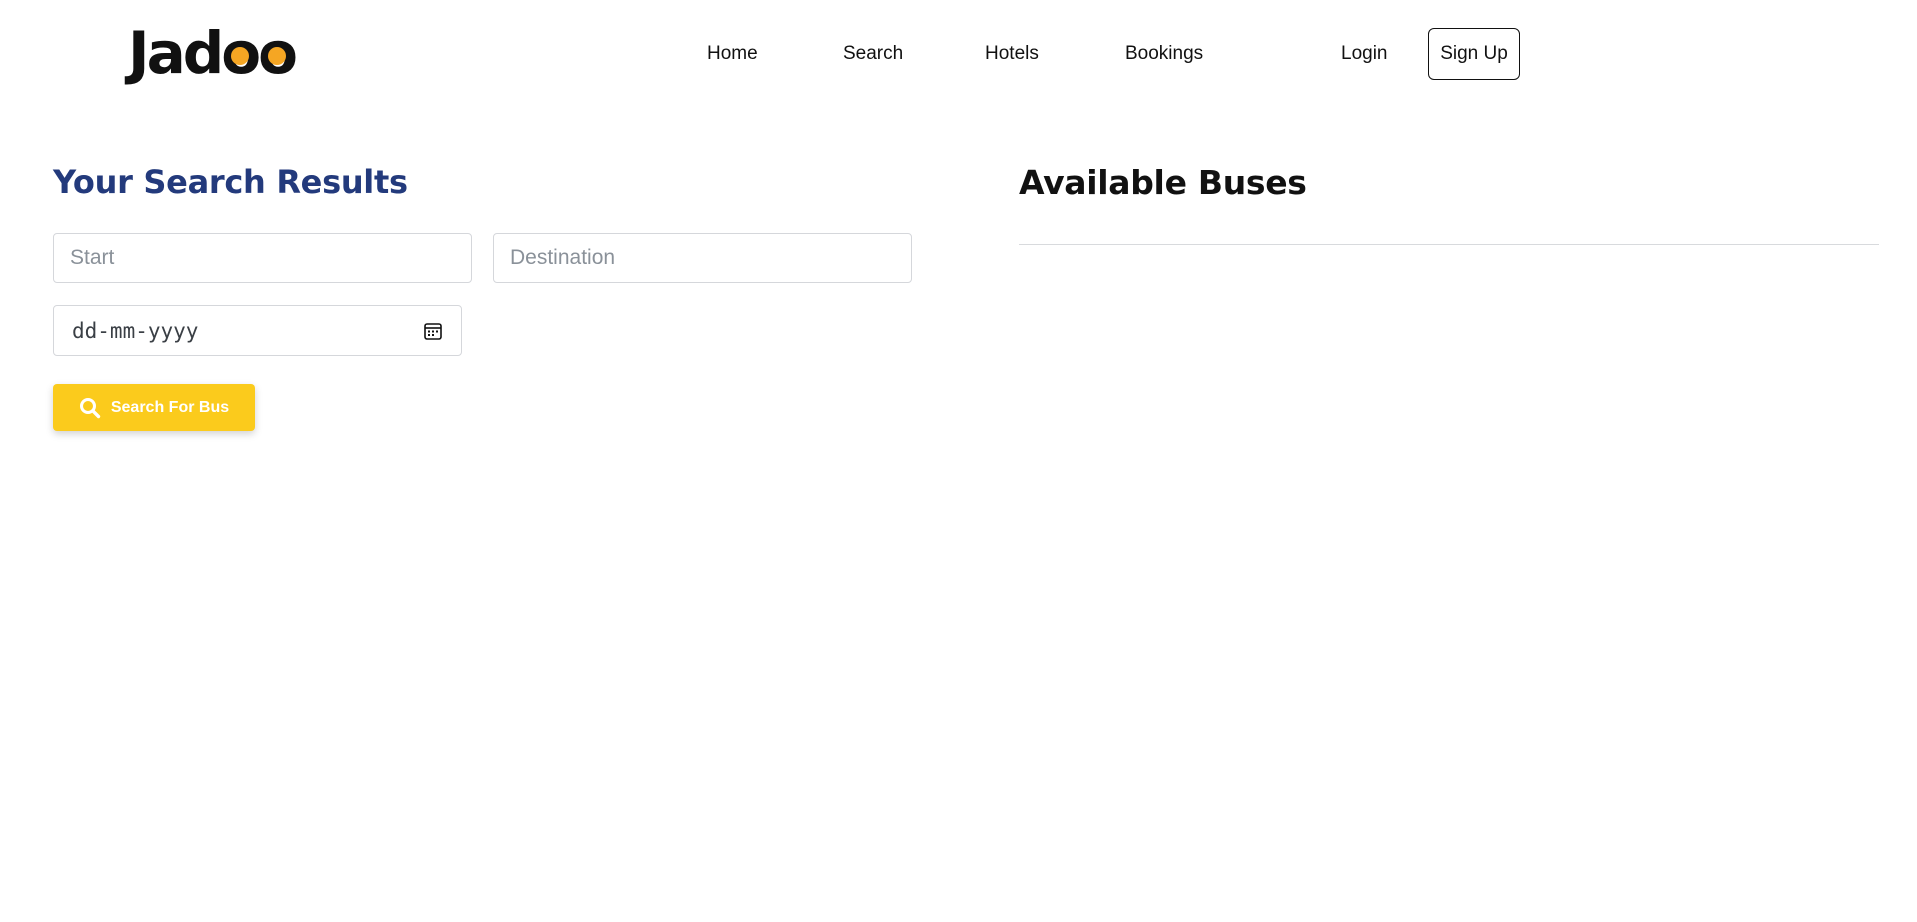 The width and height of the screenshot is (1917, 922). Describe the element at coordinates (1012, 54) in the screenshot. I see `nav-hotels-link: Hotels` at that location.